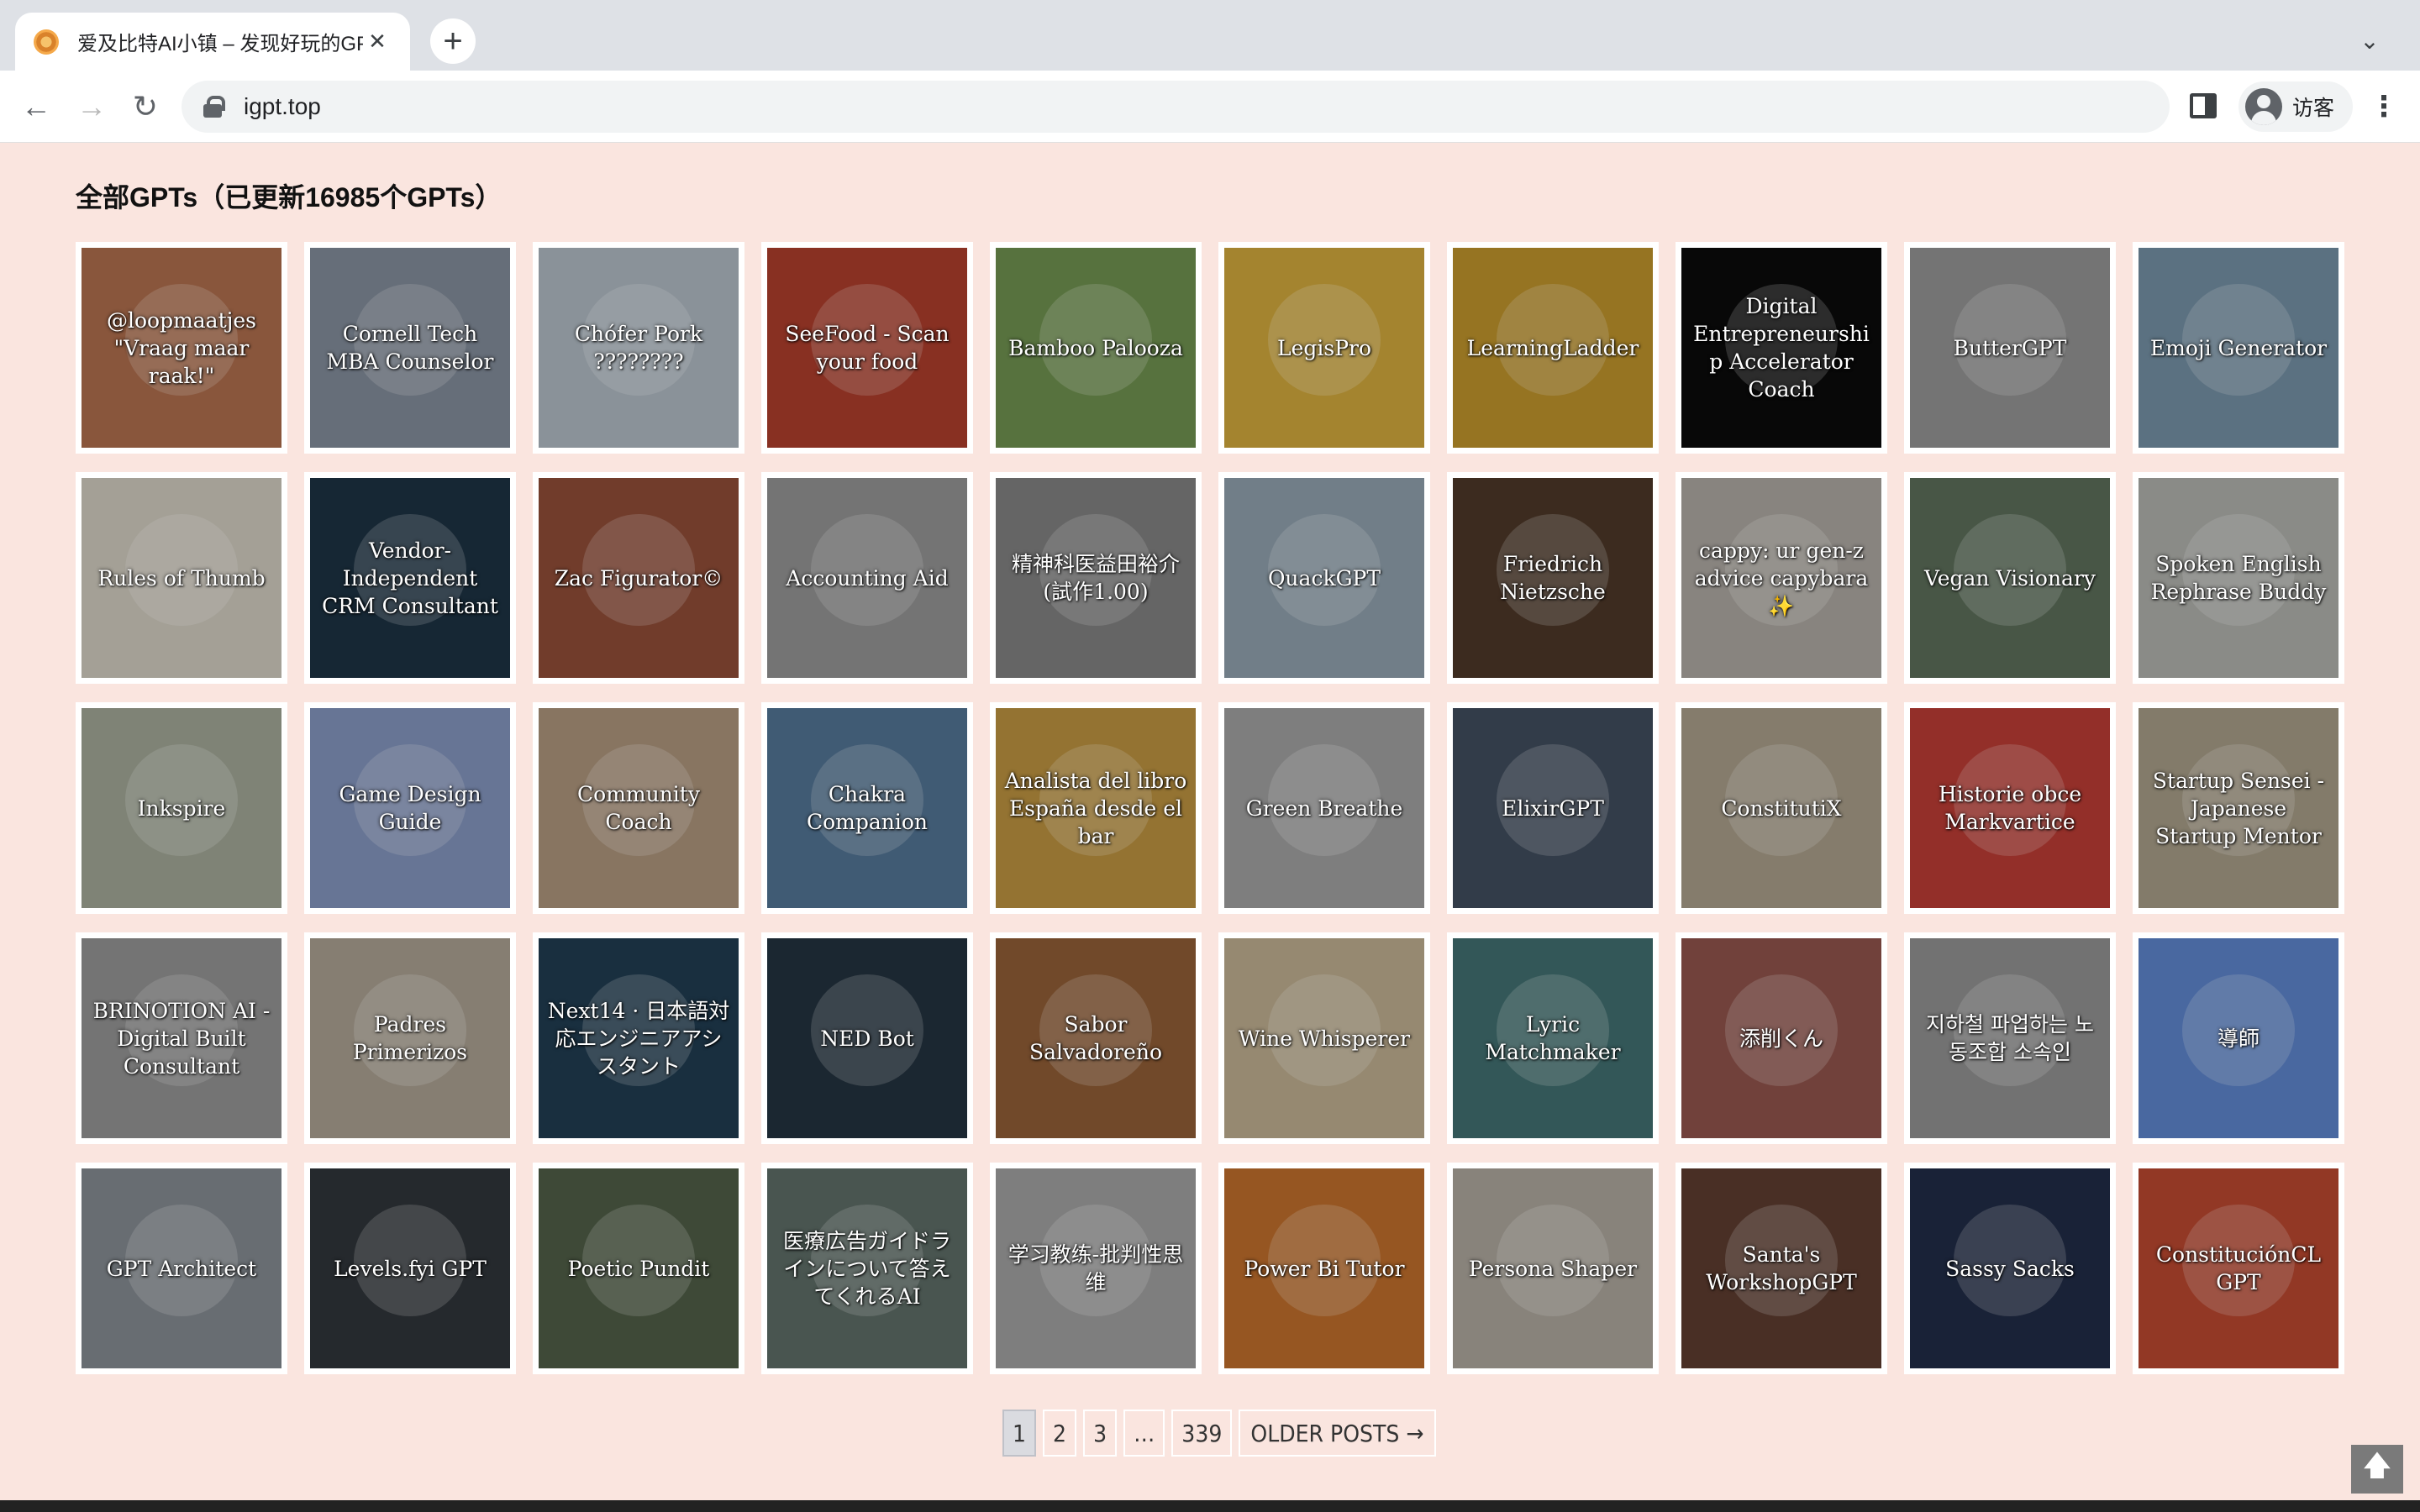 Image resolution: width=2420 pixels, height=1512 pixels. I want to click on gpt-card-title: Community Coach, so click(639, 808).